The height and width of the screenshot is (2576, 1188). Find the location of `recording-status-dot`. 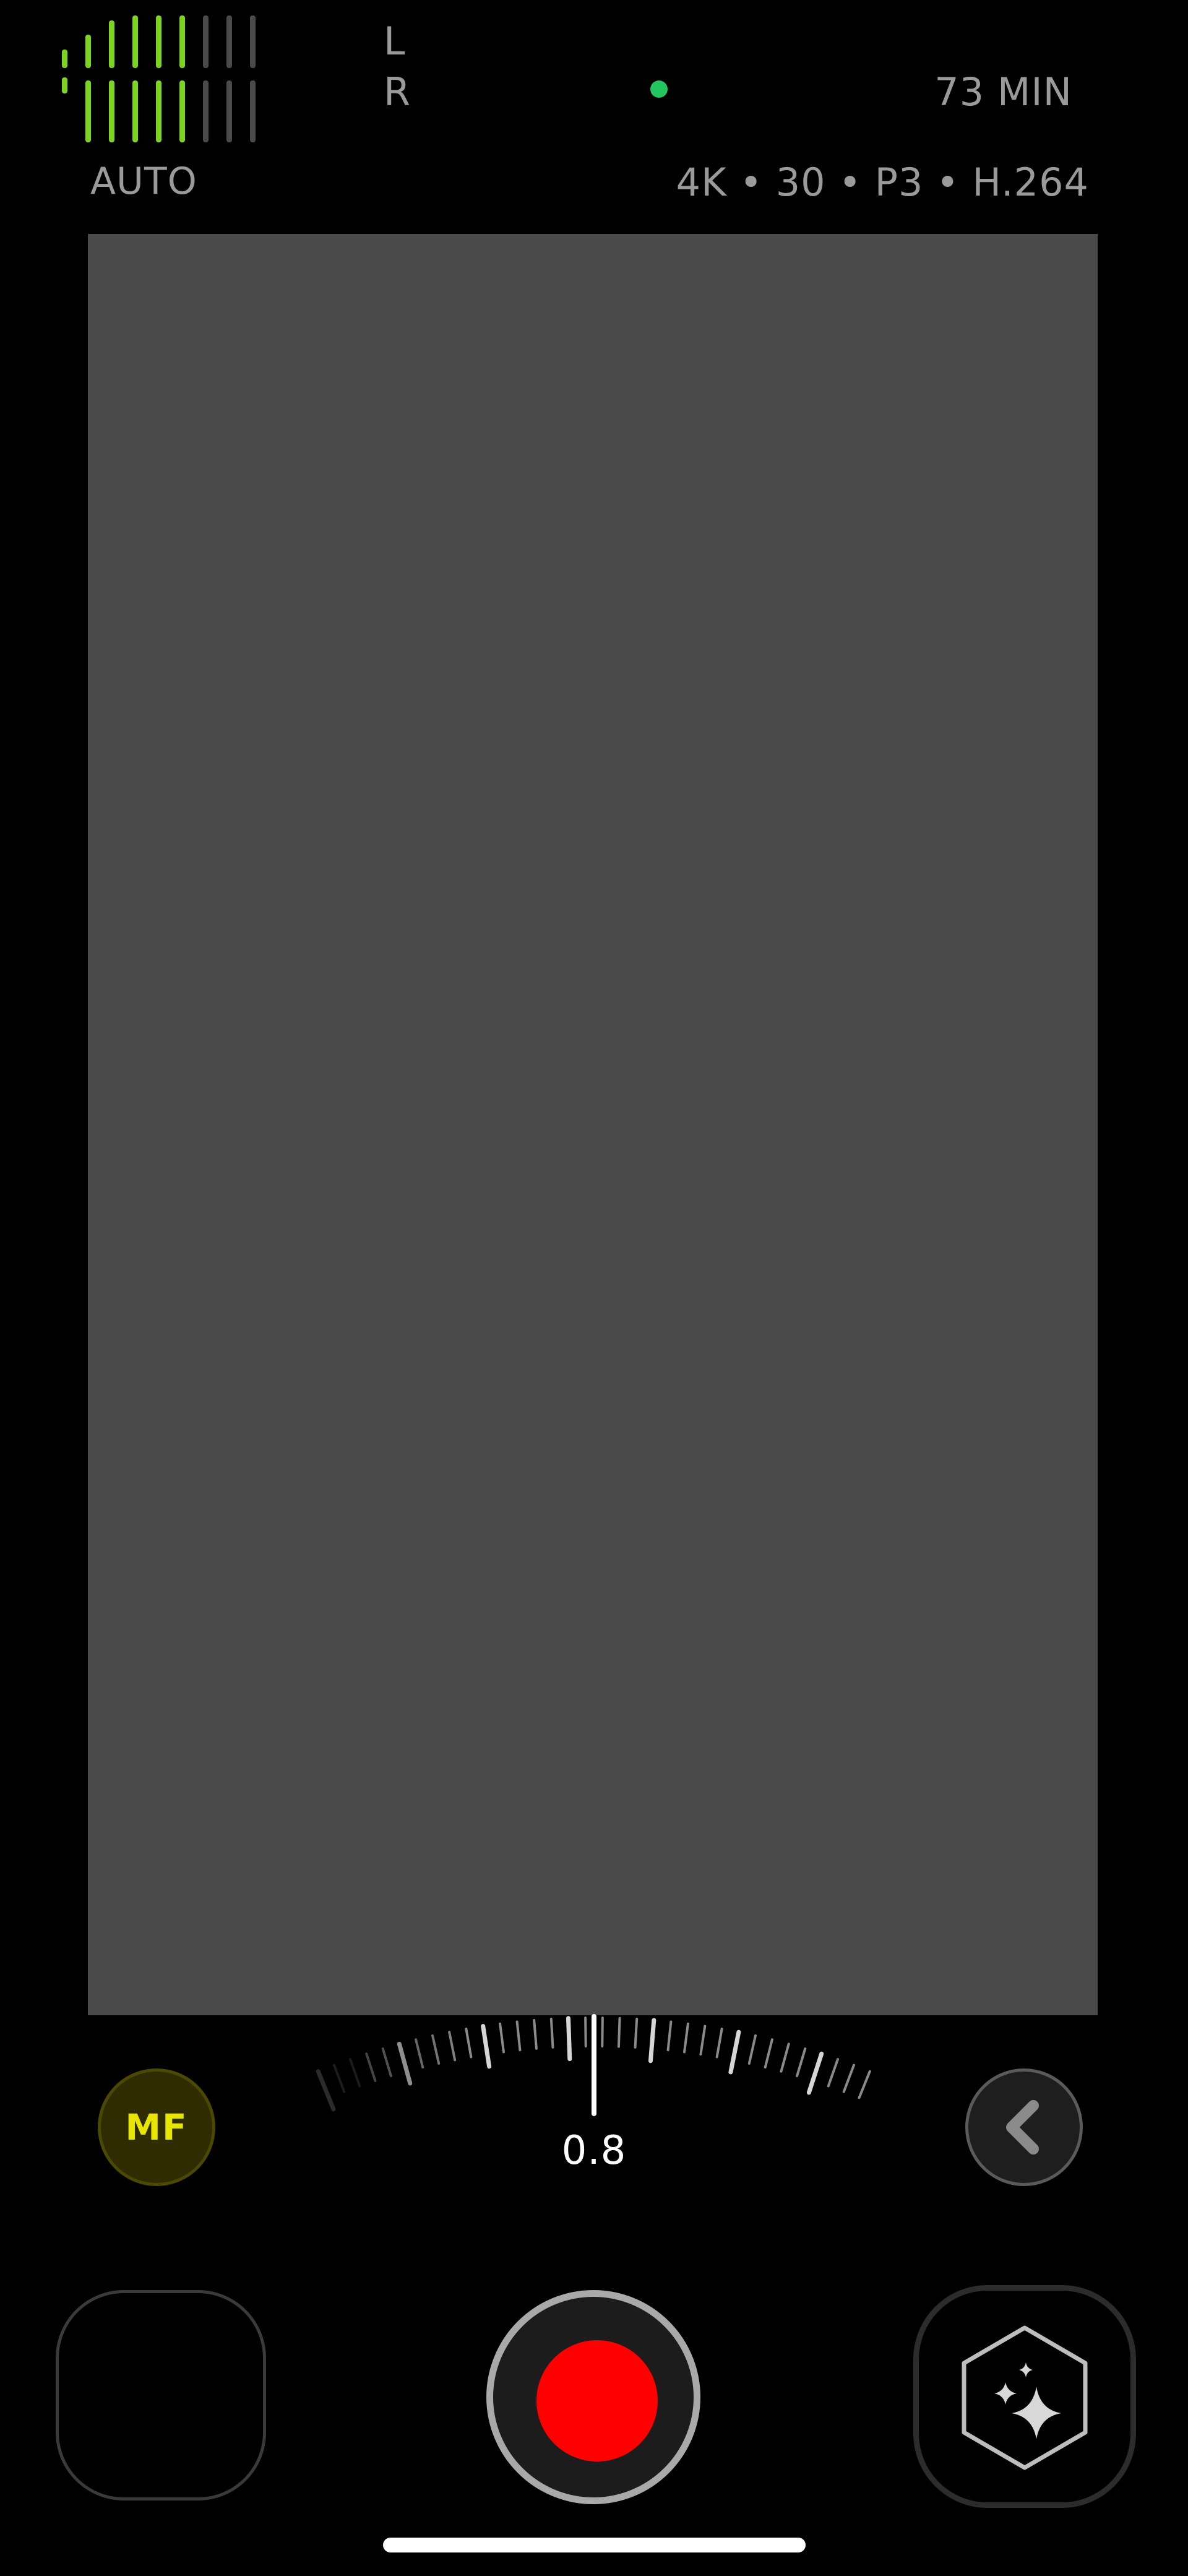

recording-status-dot is located at coordinates (659, 89).